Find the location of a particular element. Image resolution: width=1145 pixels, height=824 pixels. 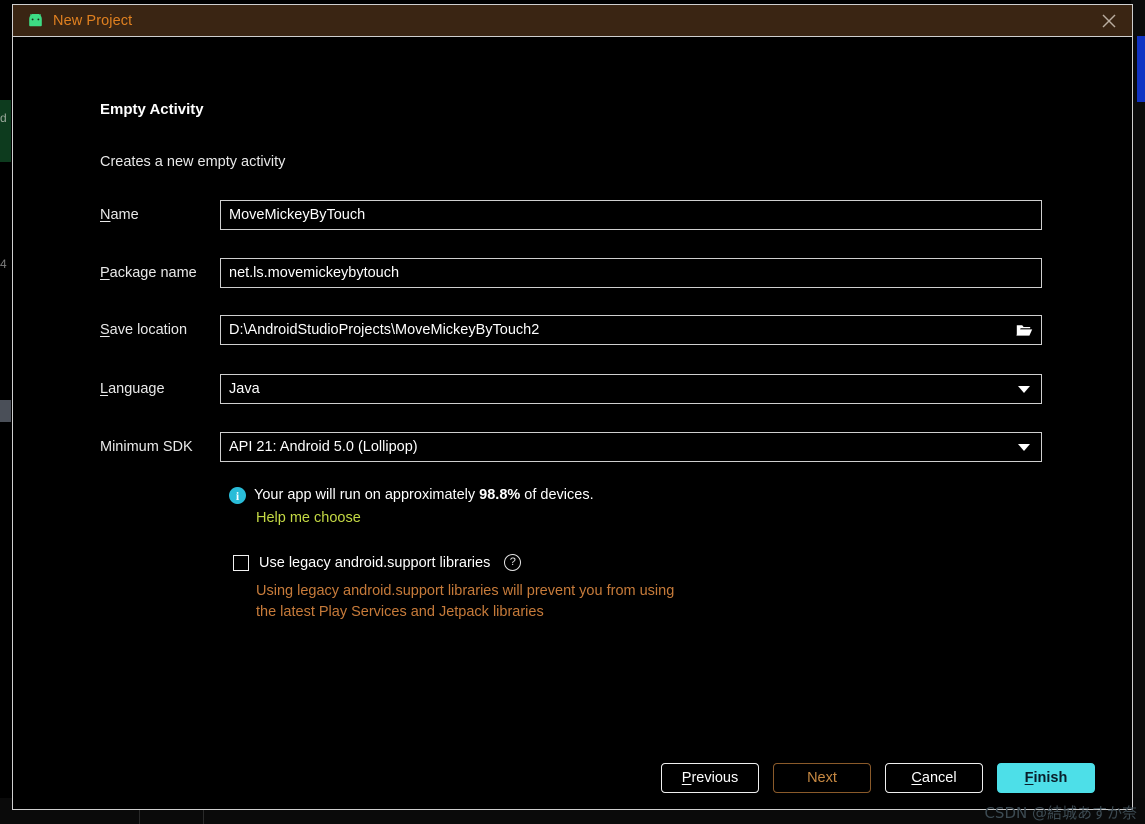

language-combo is located at coordinates (631, 389).